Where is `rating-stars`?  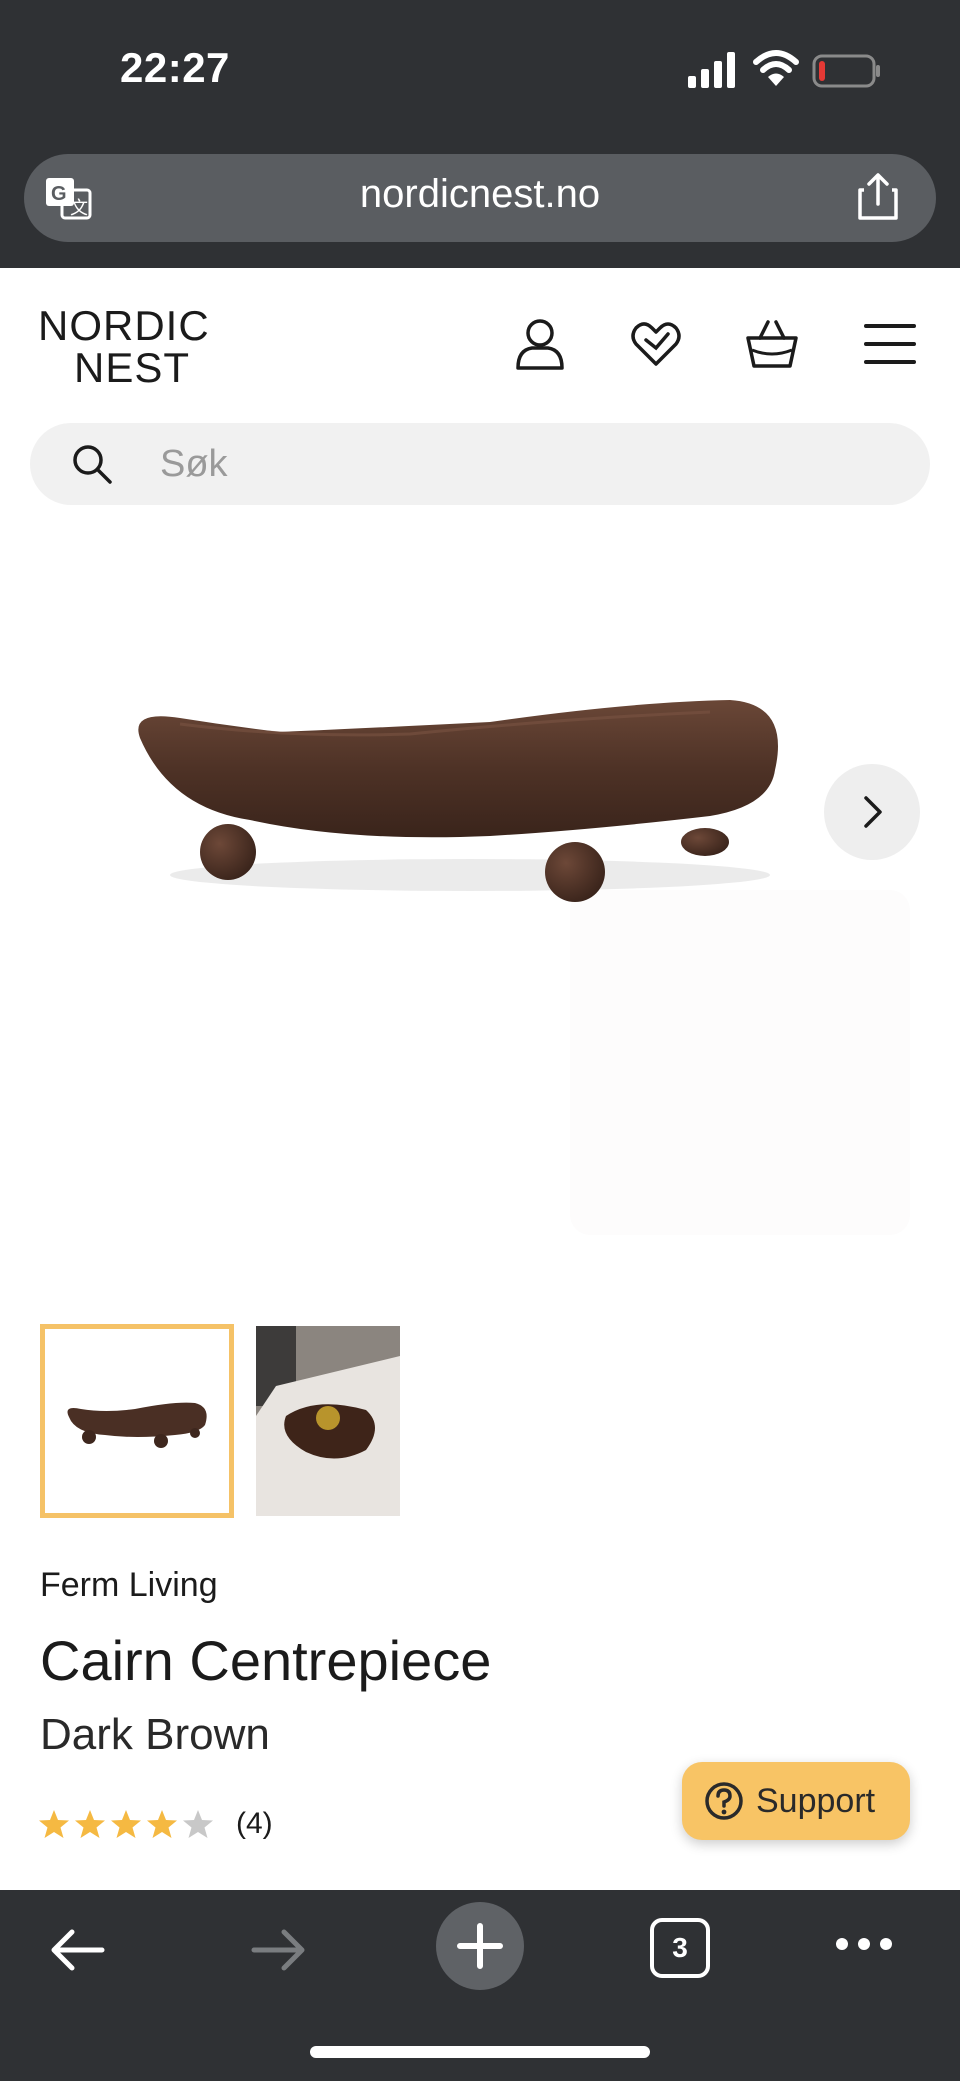
rating-stars is located at coordinates (128, 1824).